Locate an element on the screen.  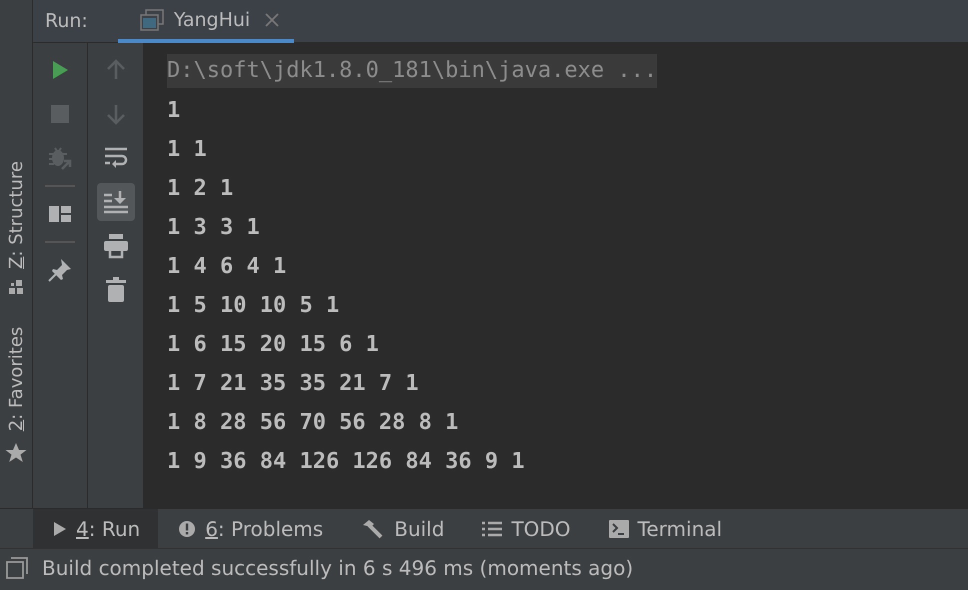
trash-icon is located at coordinates (115, 290).